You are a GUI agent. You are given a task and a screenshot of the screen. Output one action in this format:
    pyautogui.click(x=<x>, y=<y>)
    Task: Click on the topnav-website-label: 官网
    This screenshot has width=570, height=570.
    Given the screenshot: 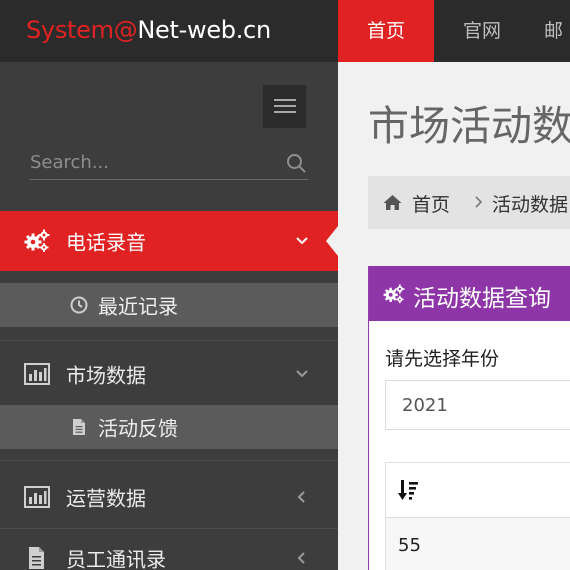 What is the action you would take?
    pyautogui.click(x=481, y=31)
    